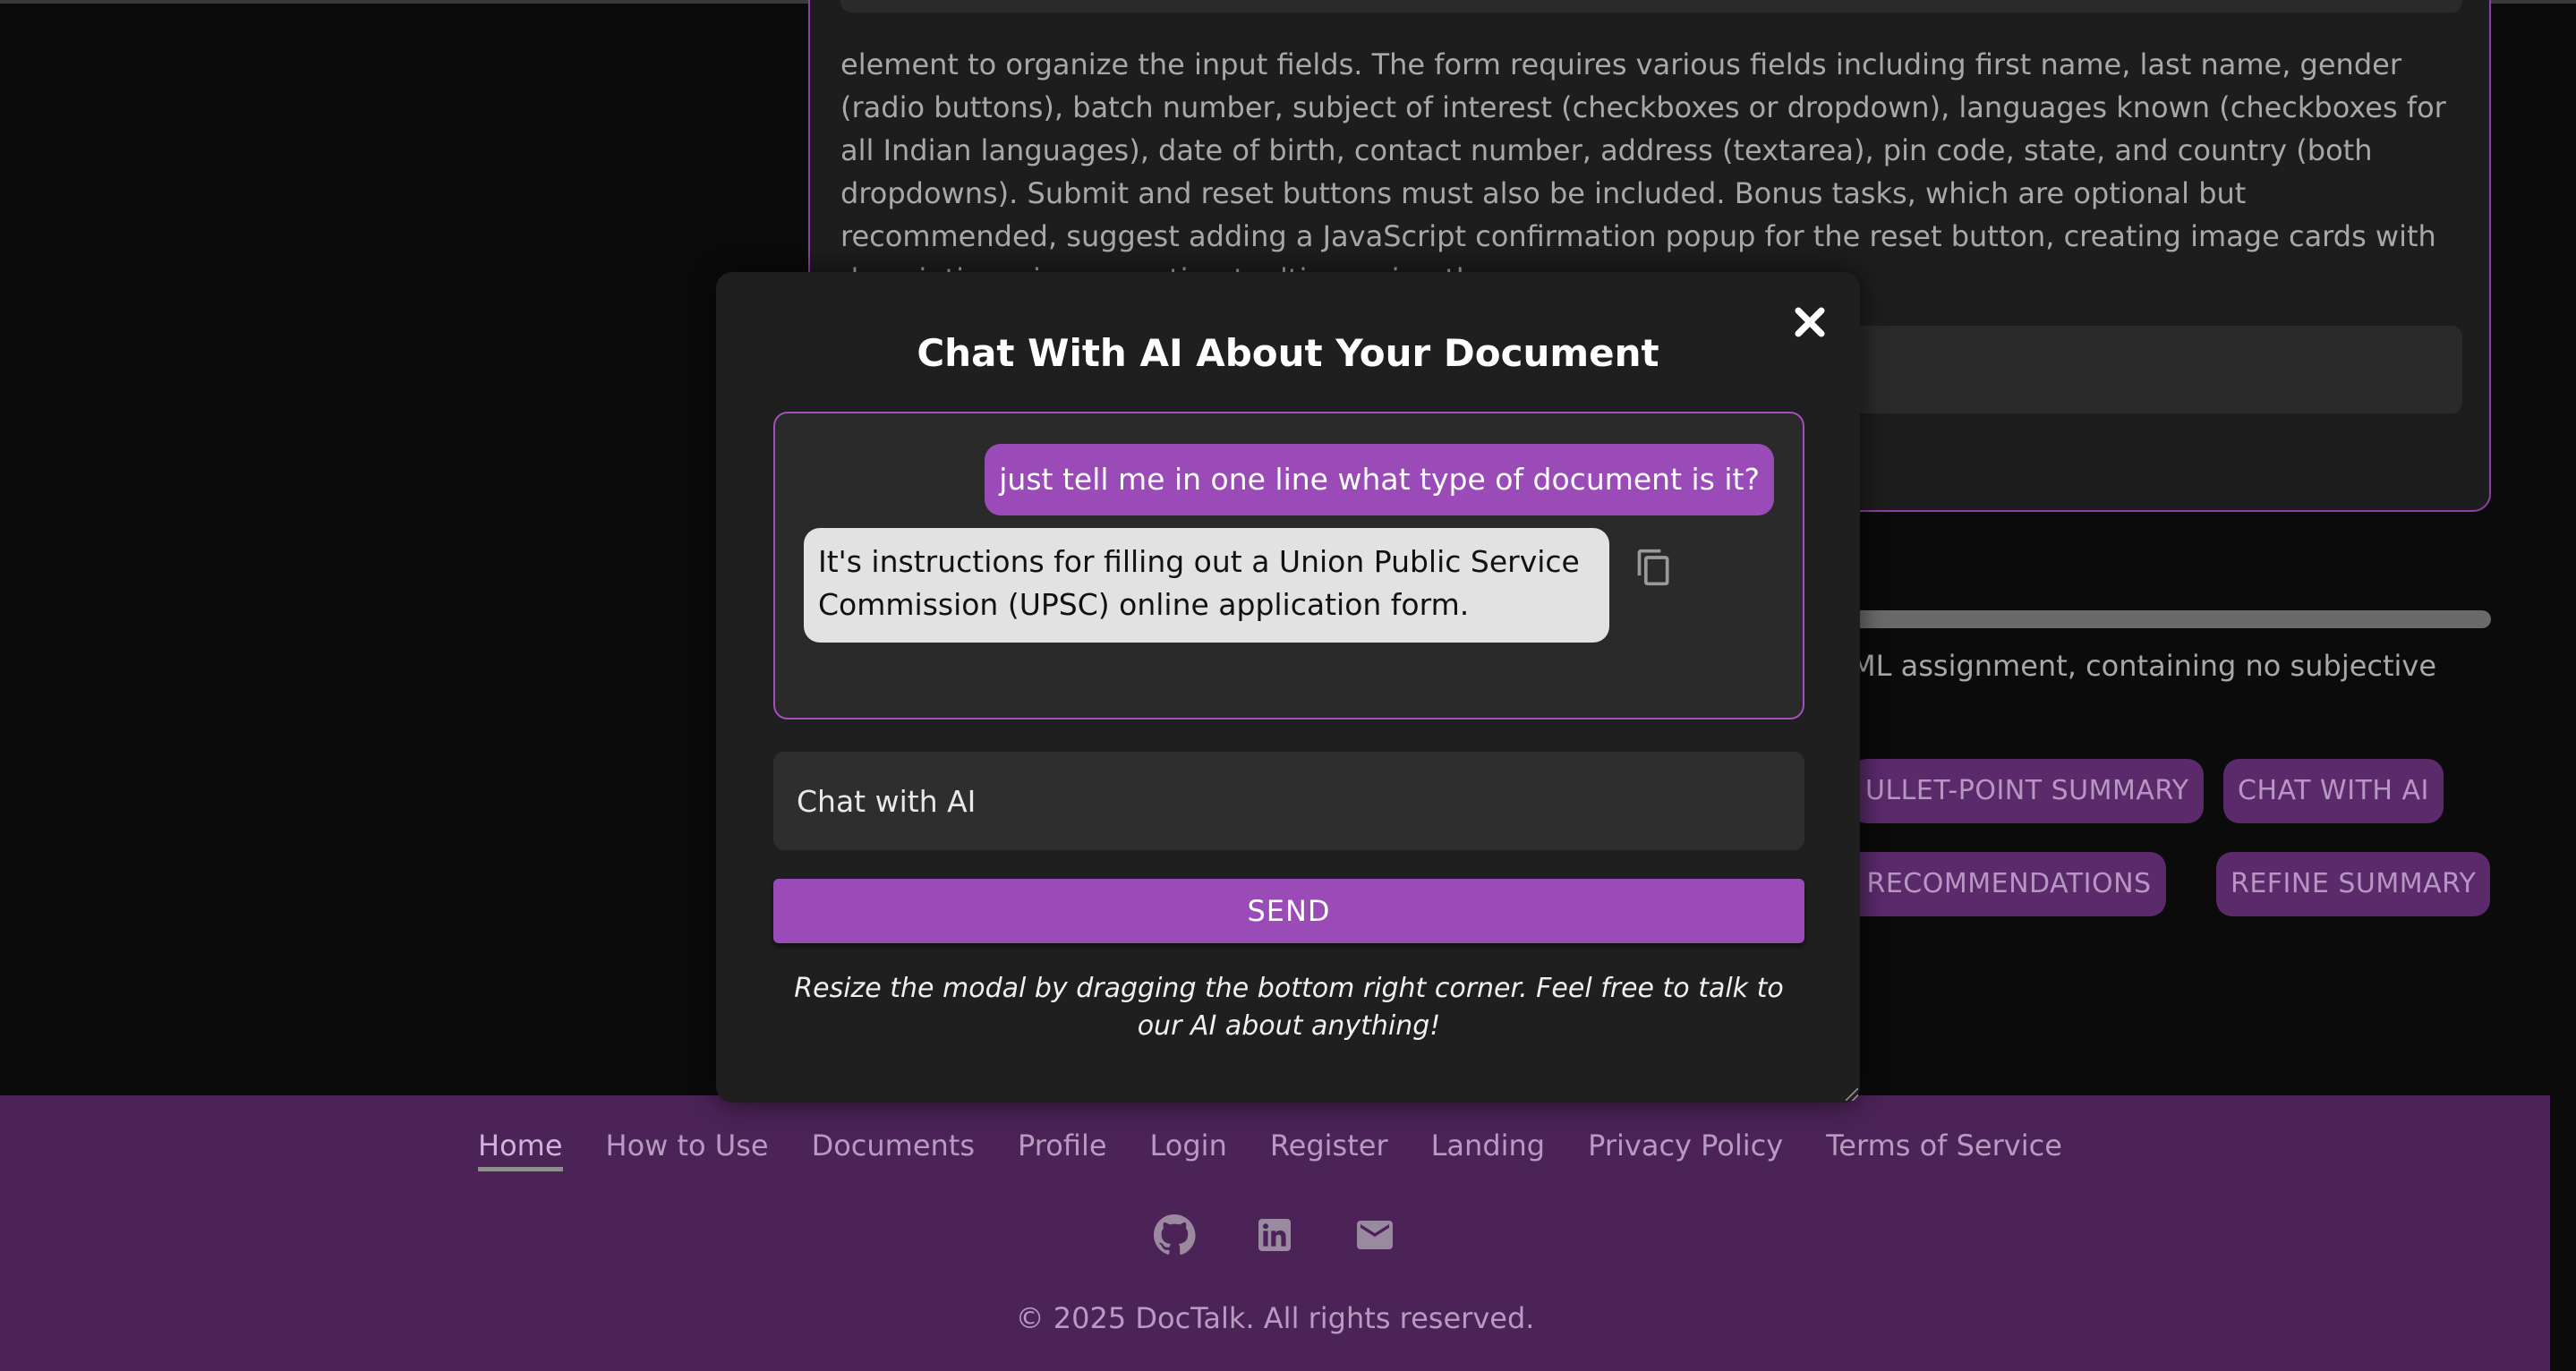 Image resolution: width=2576 pixels, height=1371 pixels. What do you see at coordinates (1651, 6) in the screenshot?
I see `document-card-top-bar` at bounding box center [1651, 6].